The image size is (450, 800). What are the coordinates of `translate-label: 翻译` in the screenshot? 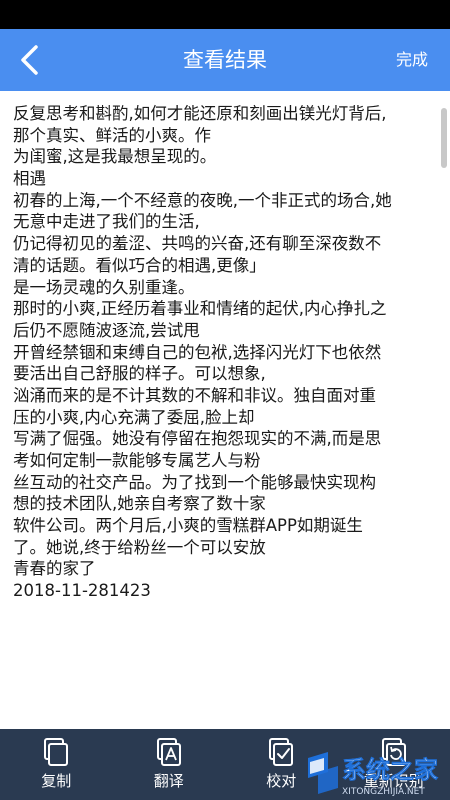 It's located at (168, 781).